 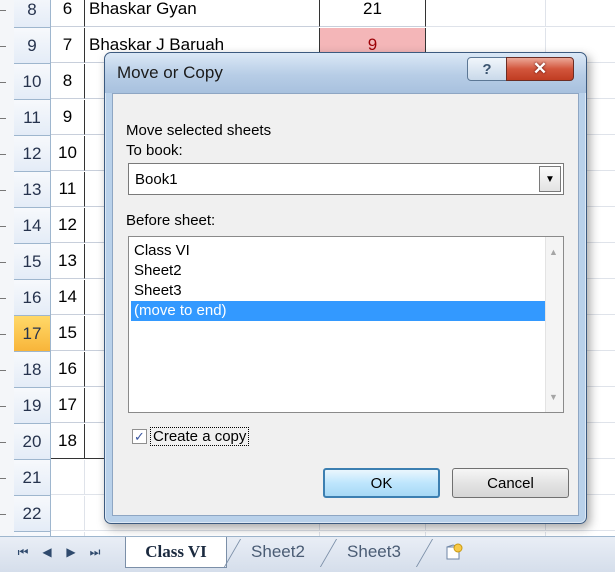 What do you see at coordinates (32, 514) in the screenshot?
I see `row-header: 22` at bounding box center [32, 514].